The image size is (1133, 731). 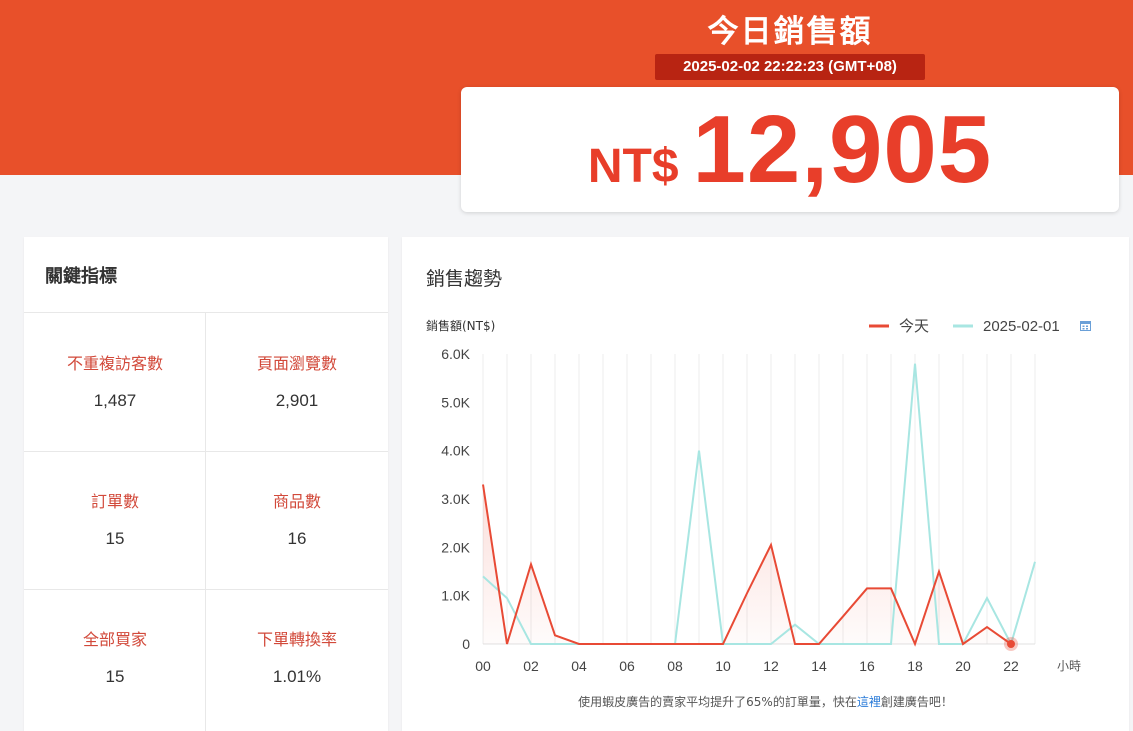 I want to click on ad-note-text-end: 創建廣告吧！, so click(x=916, y=702).